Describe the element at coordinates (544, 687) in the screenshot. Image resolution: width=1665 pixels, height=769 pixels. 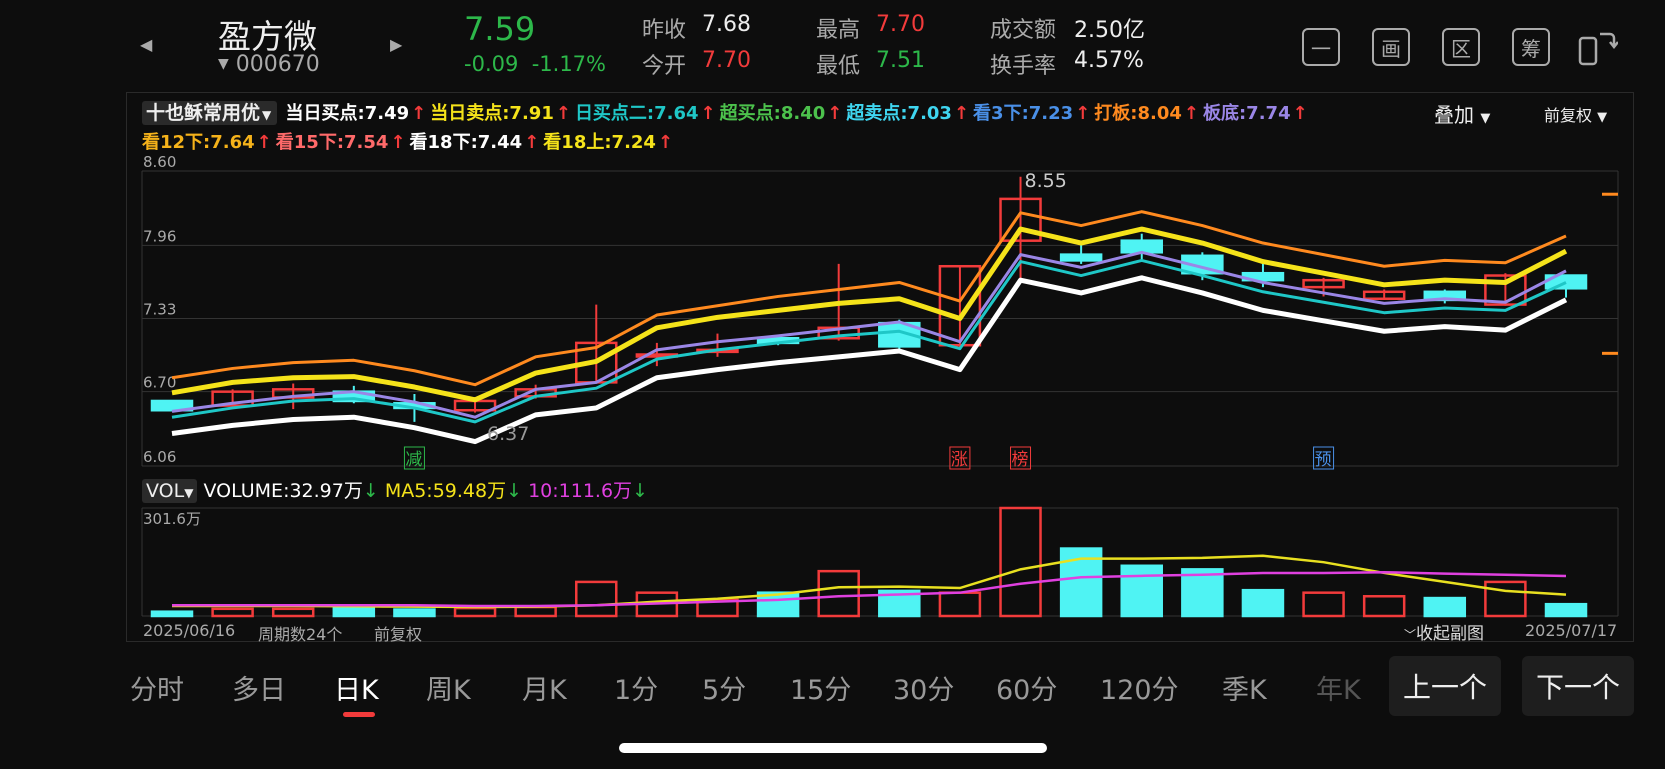
I see `tab-月K: 月K` at that location.